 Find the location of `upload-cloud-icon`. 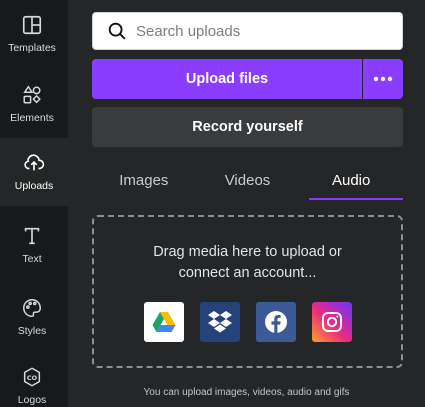

upload-cloud-icon is located at coordinates (34, 162).